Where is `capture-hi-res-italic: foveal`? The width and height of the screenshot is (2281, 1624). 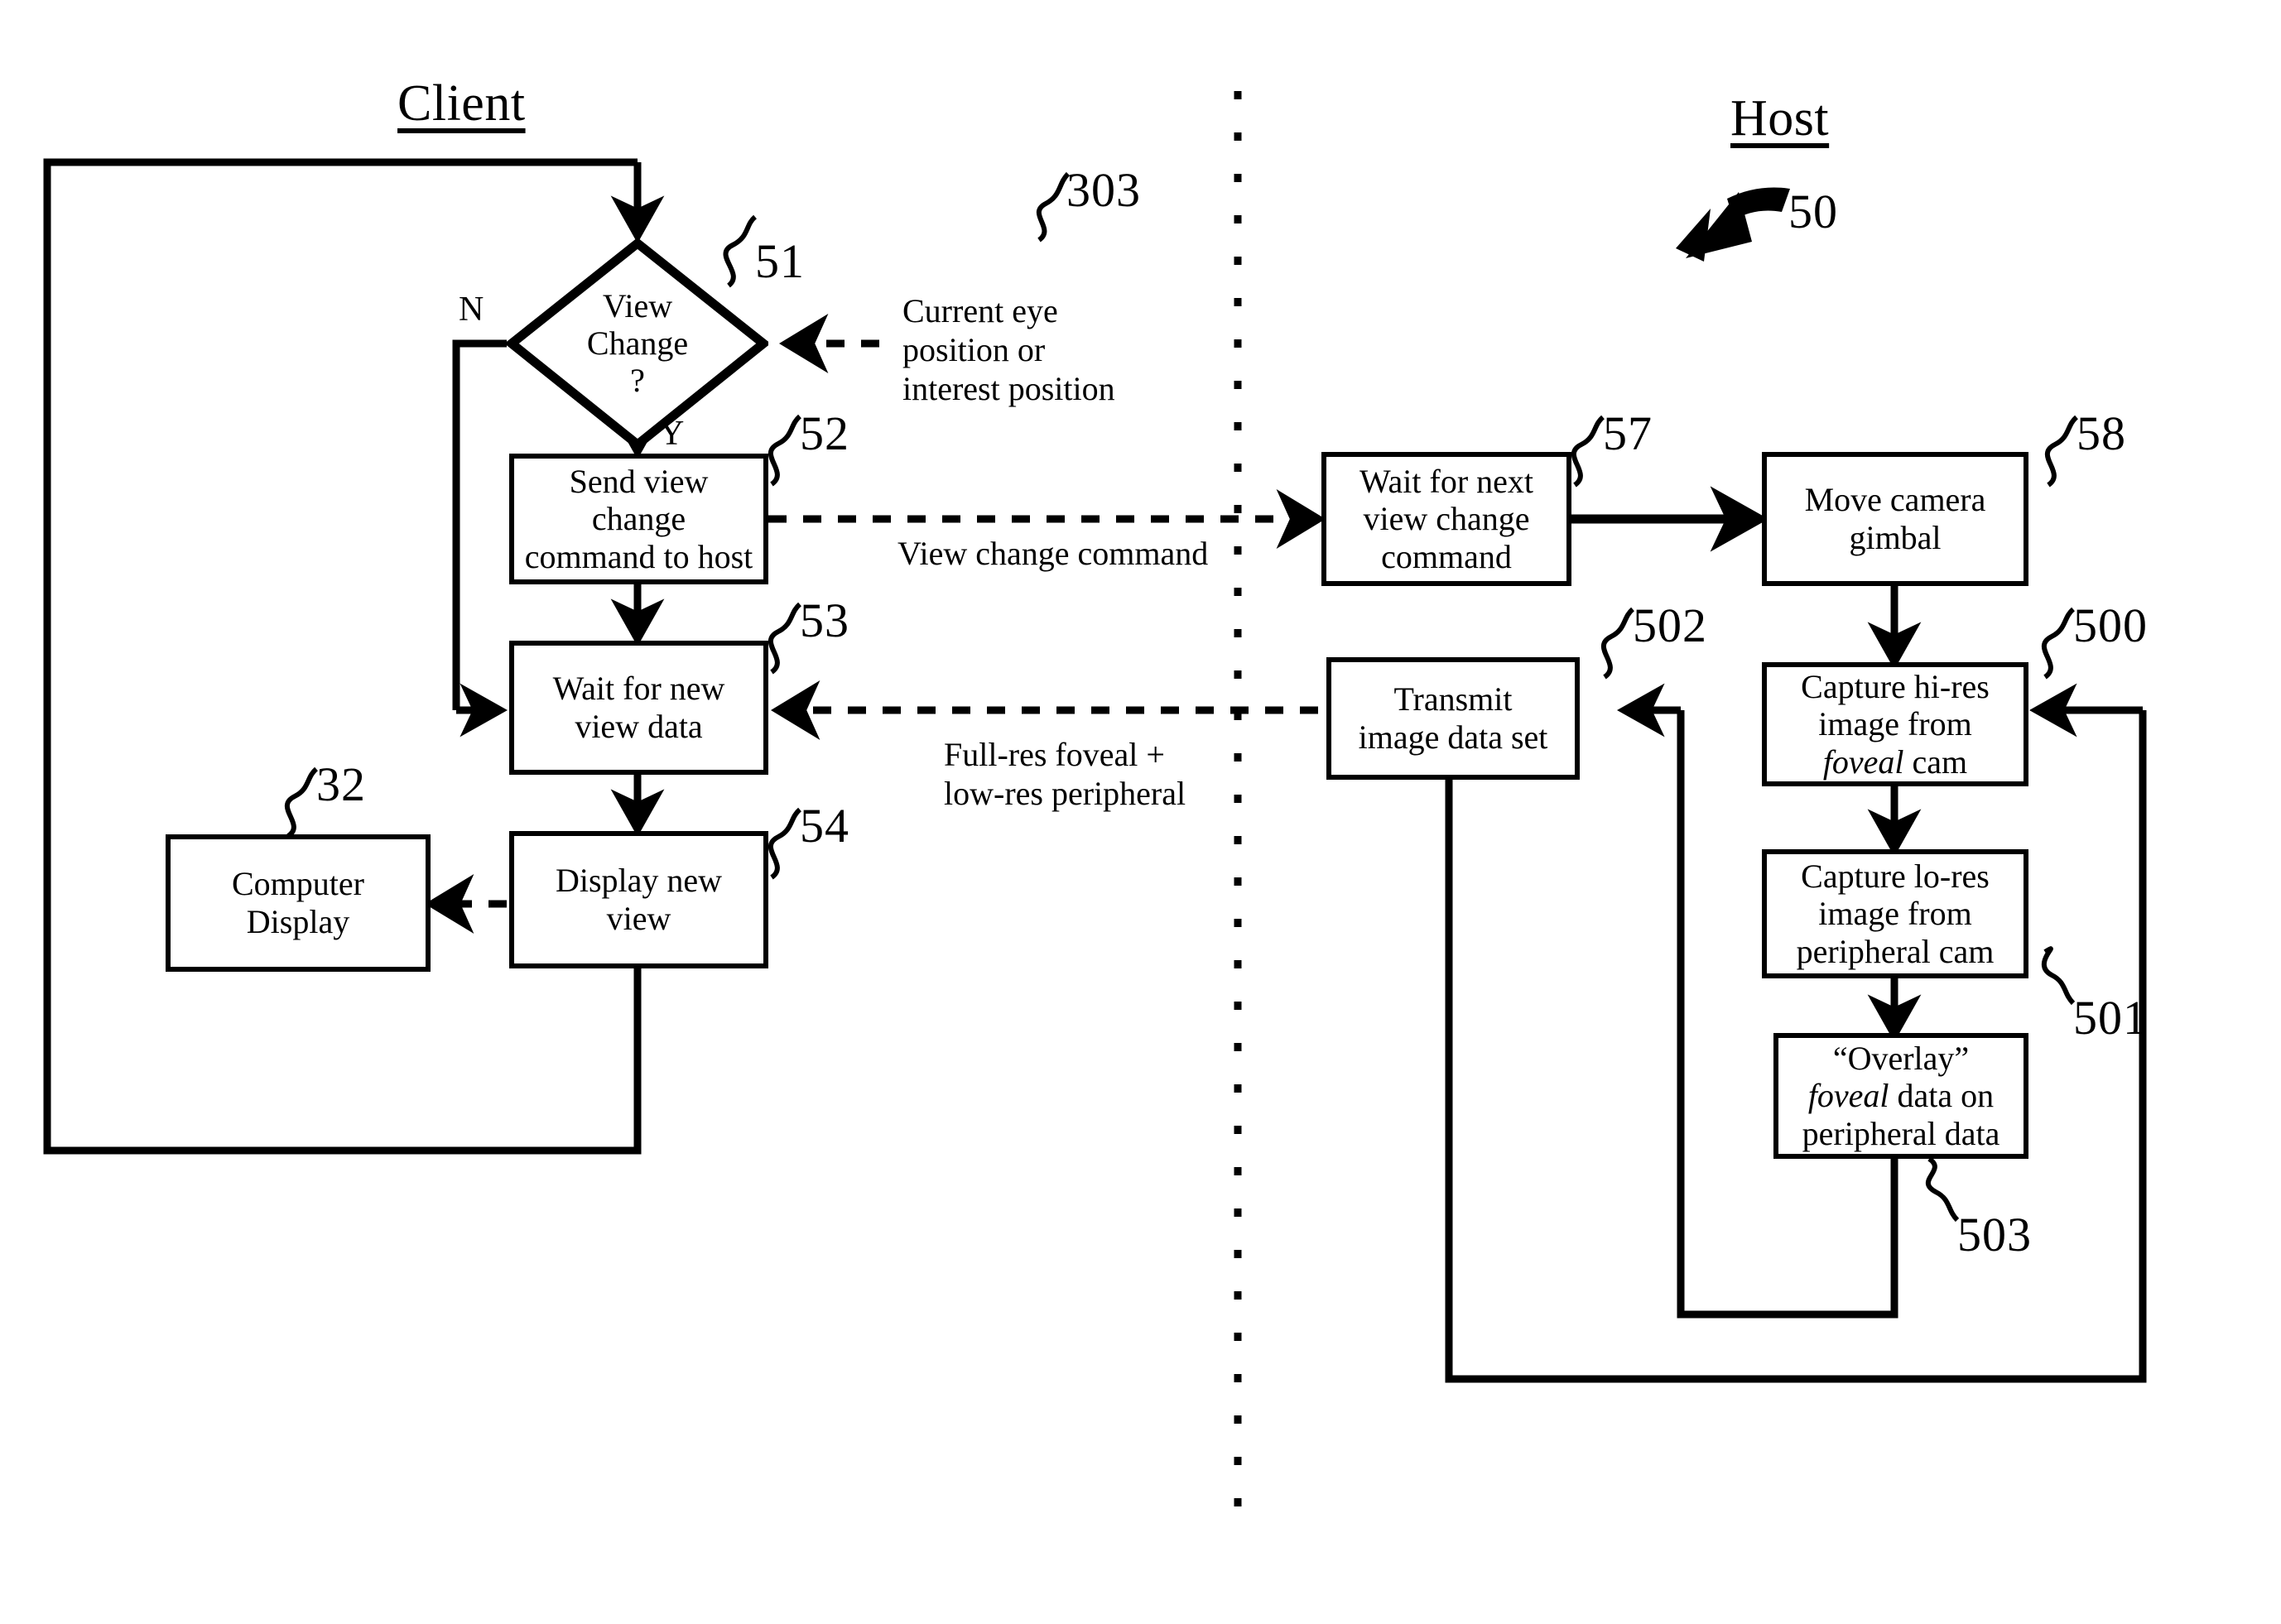
capture-hi-res-italic: foveal is located at coordinates (1863, 762).